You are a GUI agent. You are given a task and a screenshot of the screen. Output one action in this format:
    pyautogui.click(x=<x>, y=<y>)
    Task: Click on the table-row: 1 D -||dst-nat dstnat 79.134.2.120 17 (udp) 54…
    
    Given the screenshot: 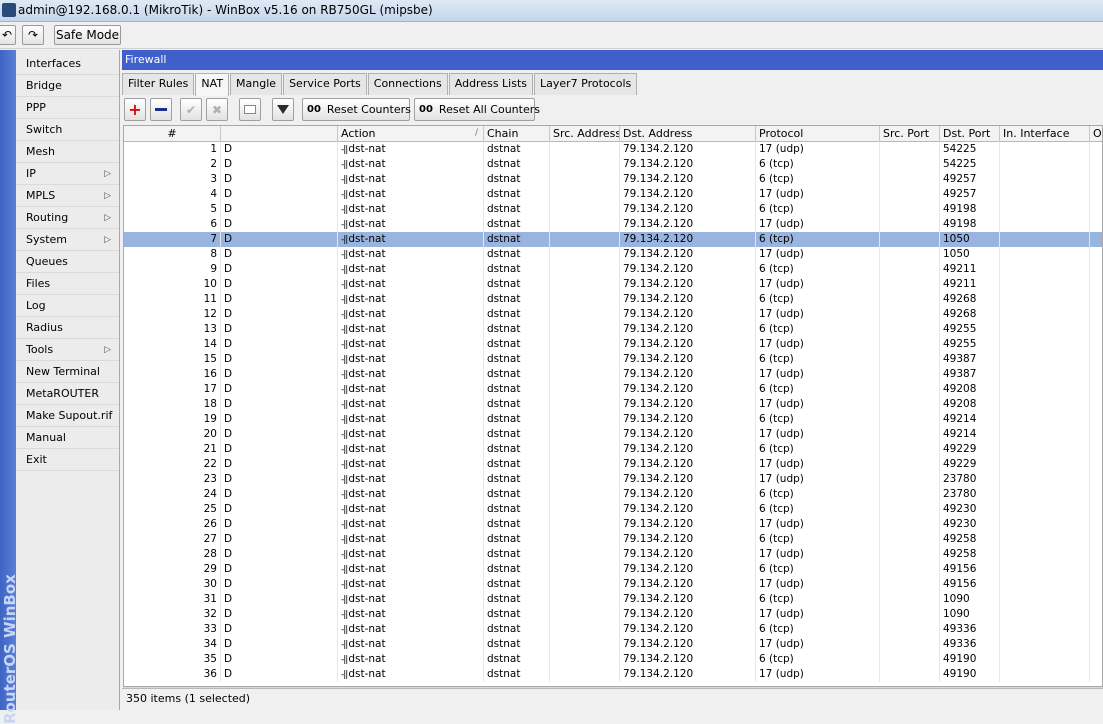 What is the action you would take?
    pyautogui.click(x=613, y=149)
    